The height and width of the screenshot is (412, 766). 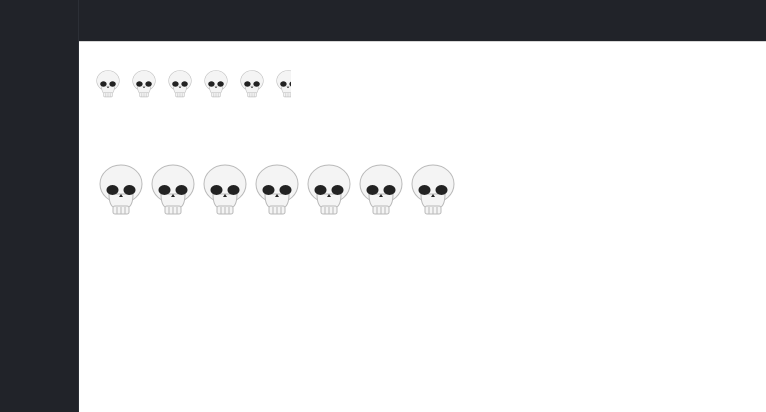 What do you see at coordinates (422, 21) in the screenshot?
I see `top-toolbar` at bounding box center [422, 21].